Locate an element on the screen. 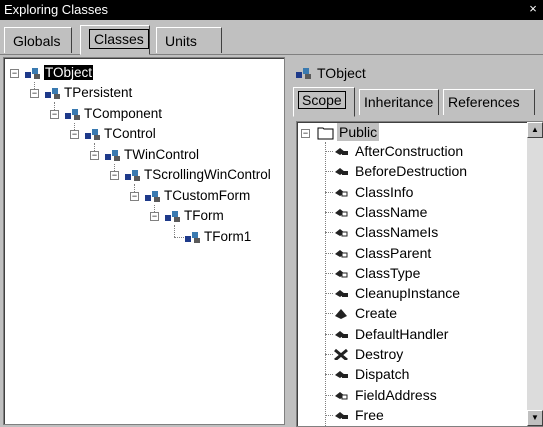 This screenshot has width=543, height=427. member-label: Destroy is located at coordinates (379, 354).